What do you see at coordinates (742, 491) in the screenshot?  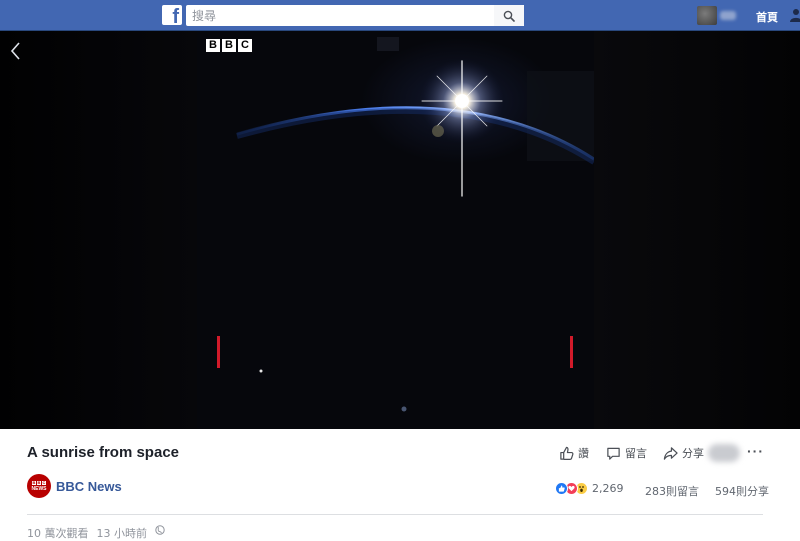 I see `shares-count-link: 594則分享` at bounding box center [742, 491].